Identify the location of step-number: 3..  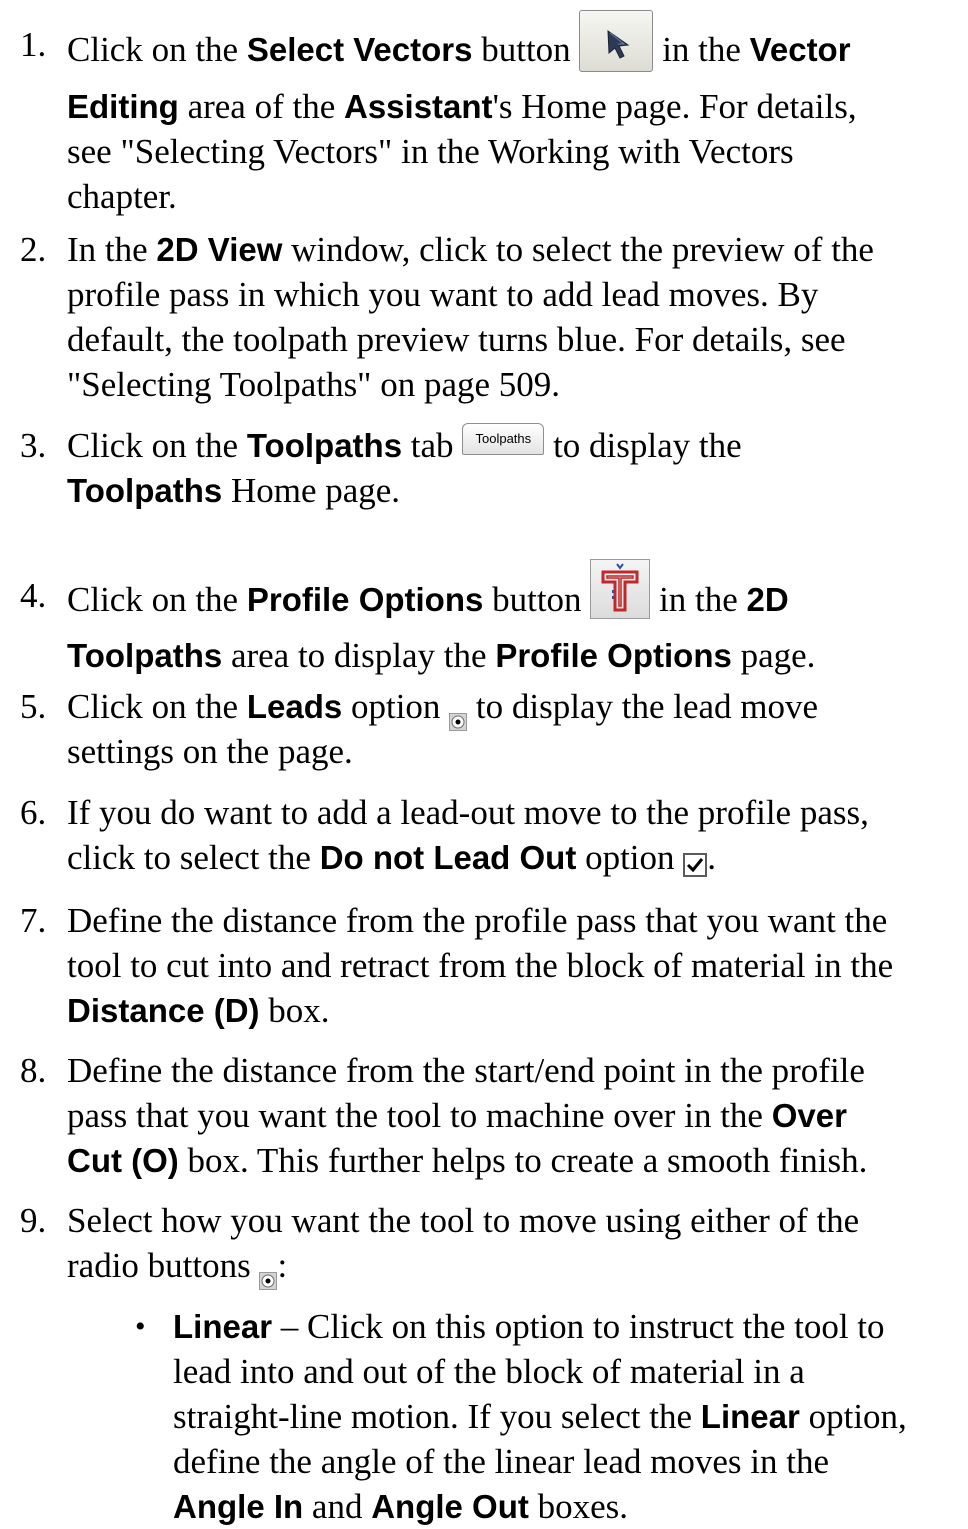
(33, 445).